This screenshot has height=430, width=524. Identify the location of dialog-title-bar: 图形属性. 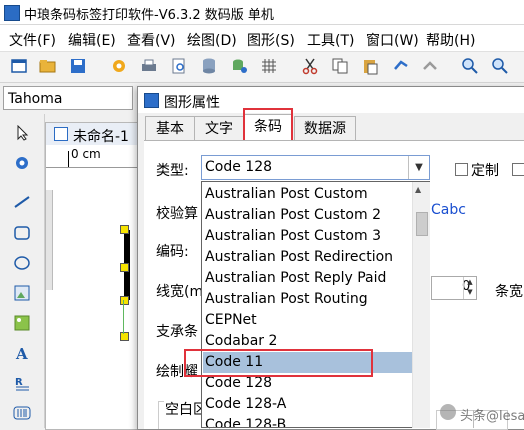
(331, 100).